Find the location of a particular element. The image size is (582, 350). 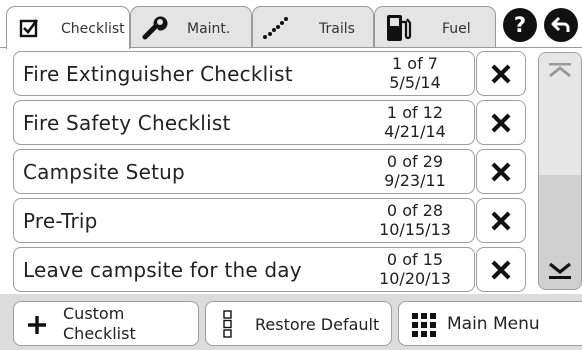

main-menu-label: Main Menu is located at coordinates (493, 324).